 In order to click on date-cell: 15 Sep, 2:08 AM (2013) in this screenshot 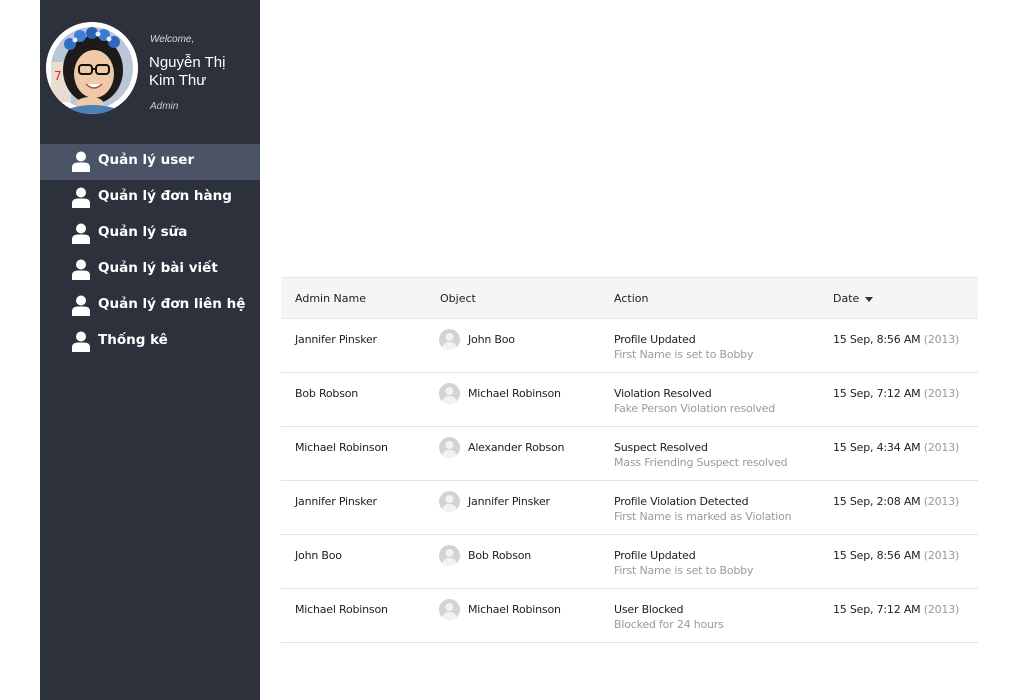, I will do `click(896, 501)`.